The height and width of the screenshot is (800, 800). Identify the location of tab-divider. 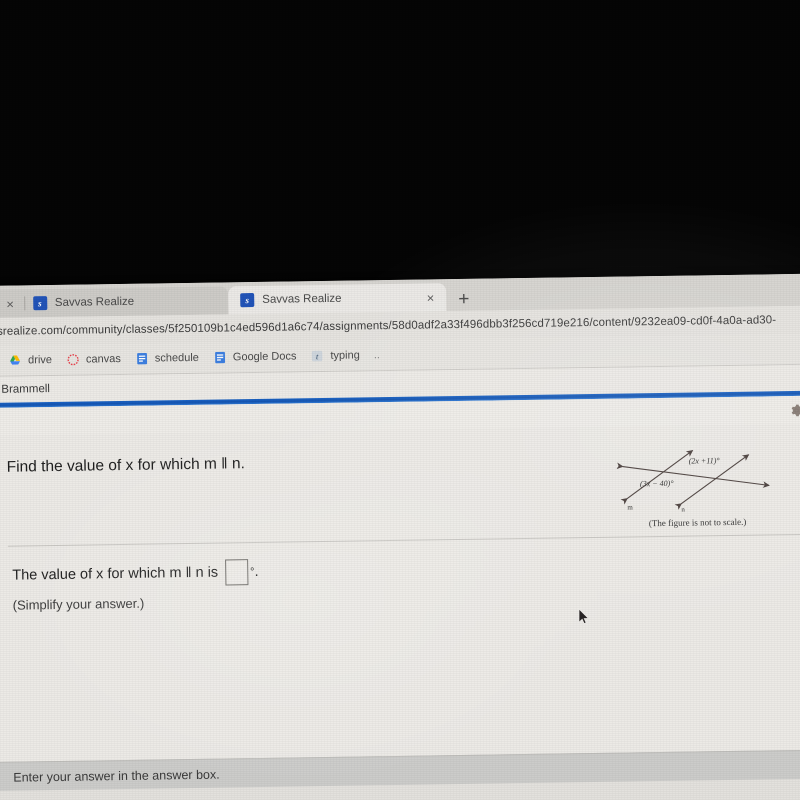
(24, 303).